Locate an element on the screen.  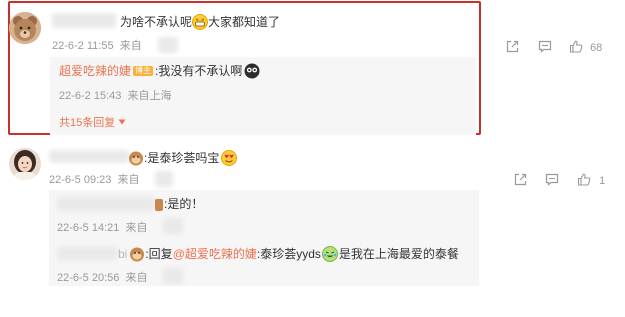
reply-meta: 22-6-5 14:21 来自 is located at coordinates (102, 228).